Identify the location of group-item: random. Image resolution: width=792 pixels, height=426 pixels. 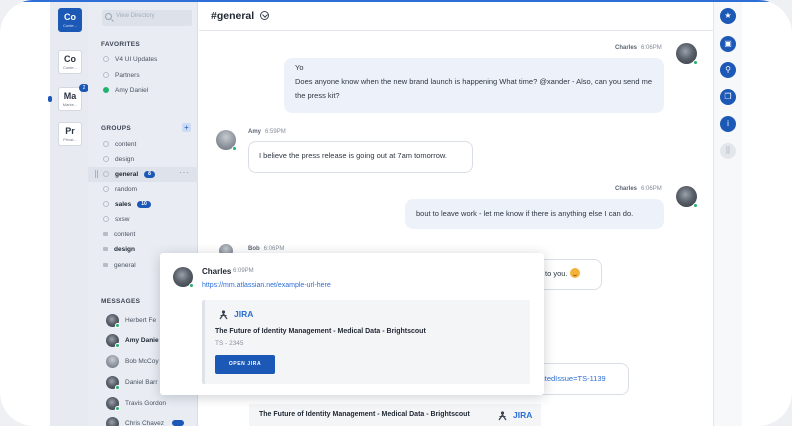
(120, 190).